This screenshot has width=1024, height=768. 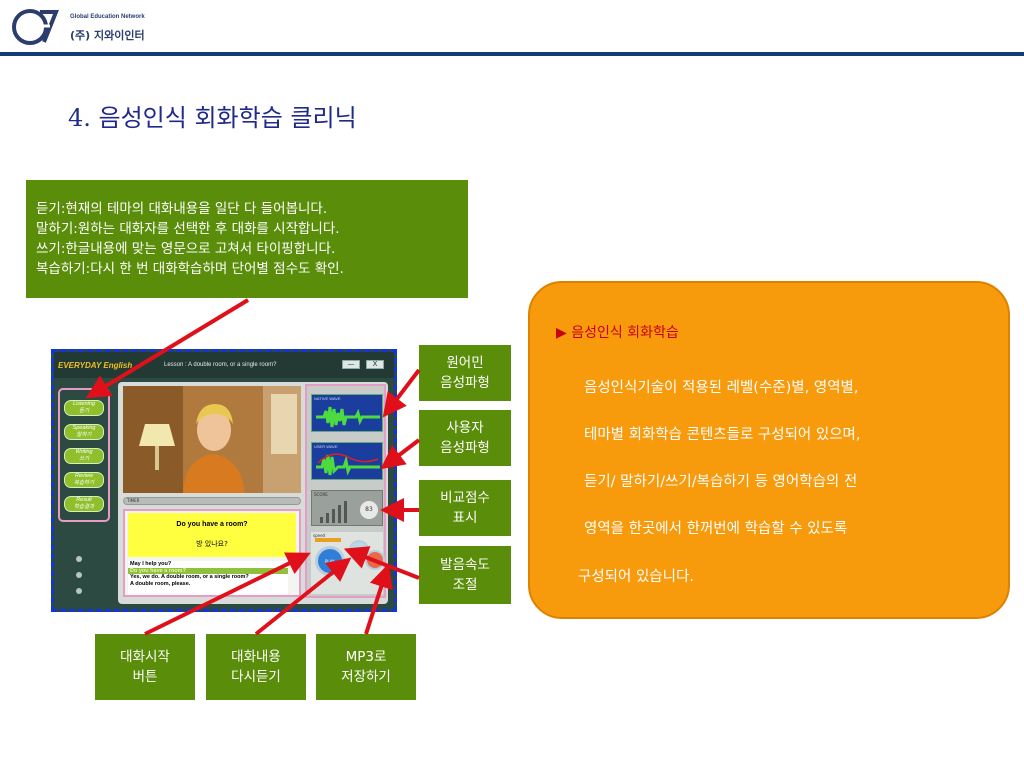 What do you see at coordinates (375, 364) in the screenshot?
I see `close-button: X` at bounding box center [375, 364].